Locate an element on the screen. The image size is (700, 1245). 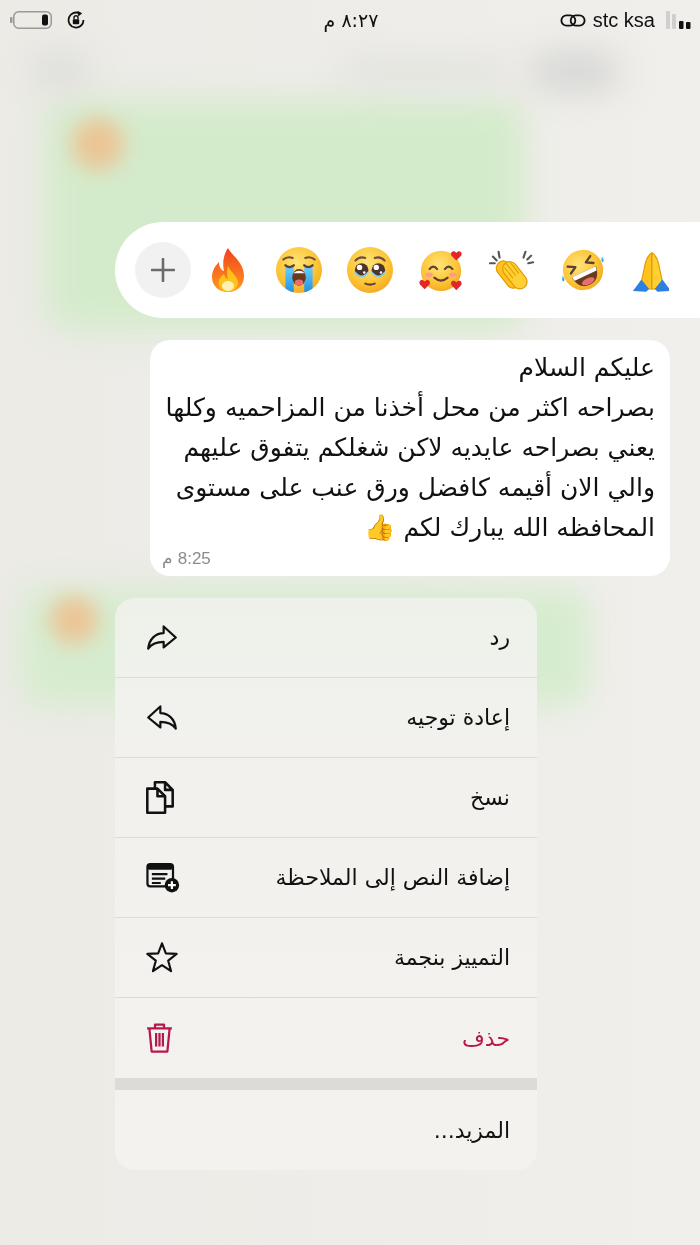
plus-icon is located at coordinates (163, 270).